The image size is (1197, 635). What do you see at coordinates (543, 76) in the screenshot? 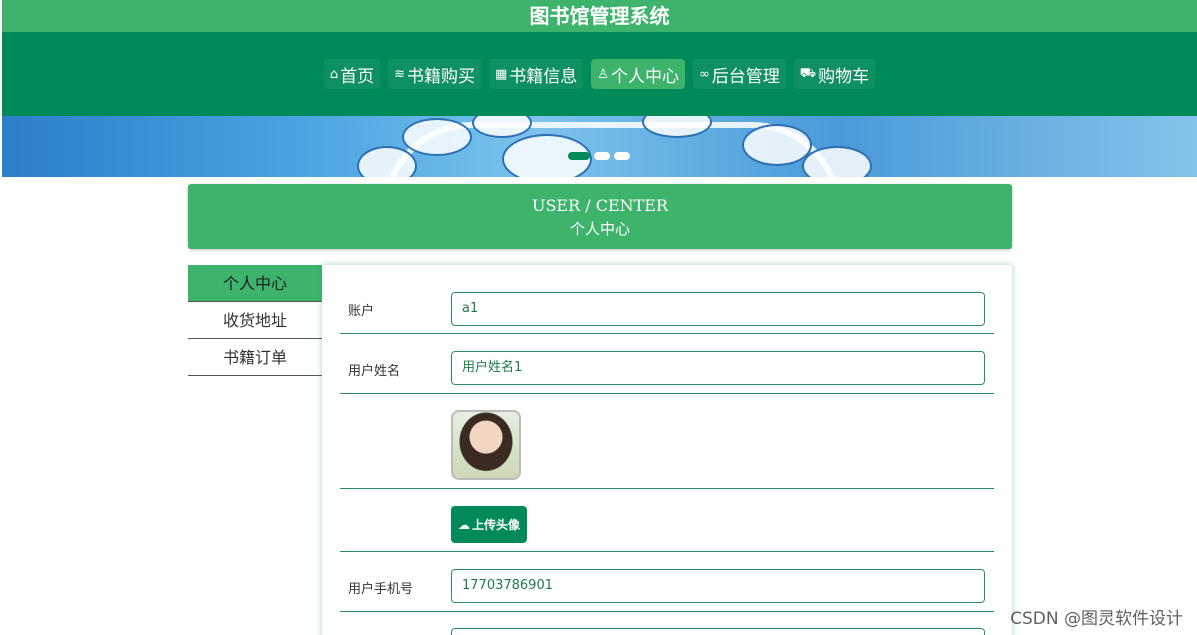
I see `nav-label: 书籍信息` at bounding box center [543, 76].